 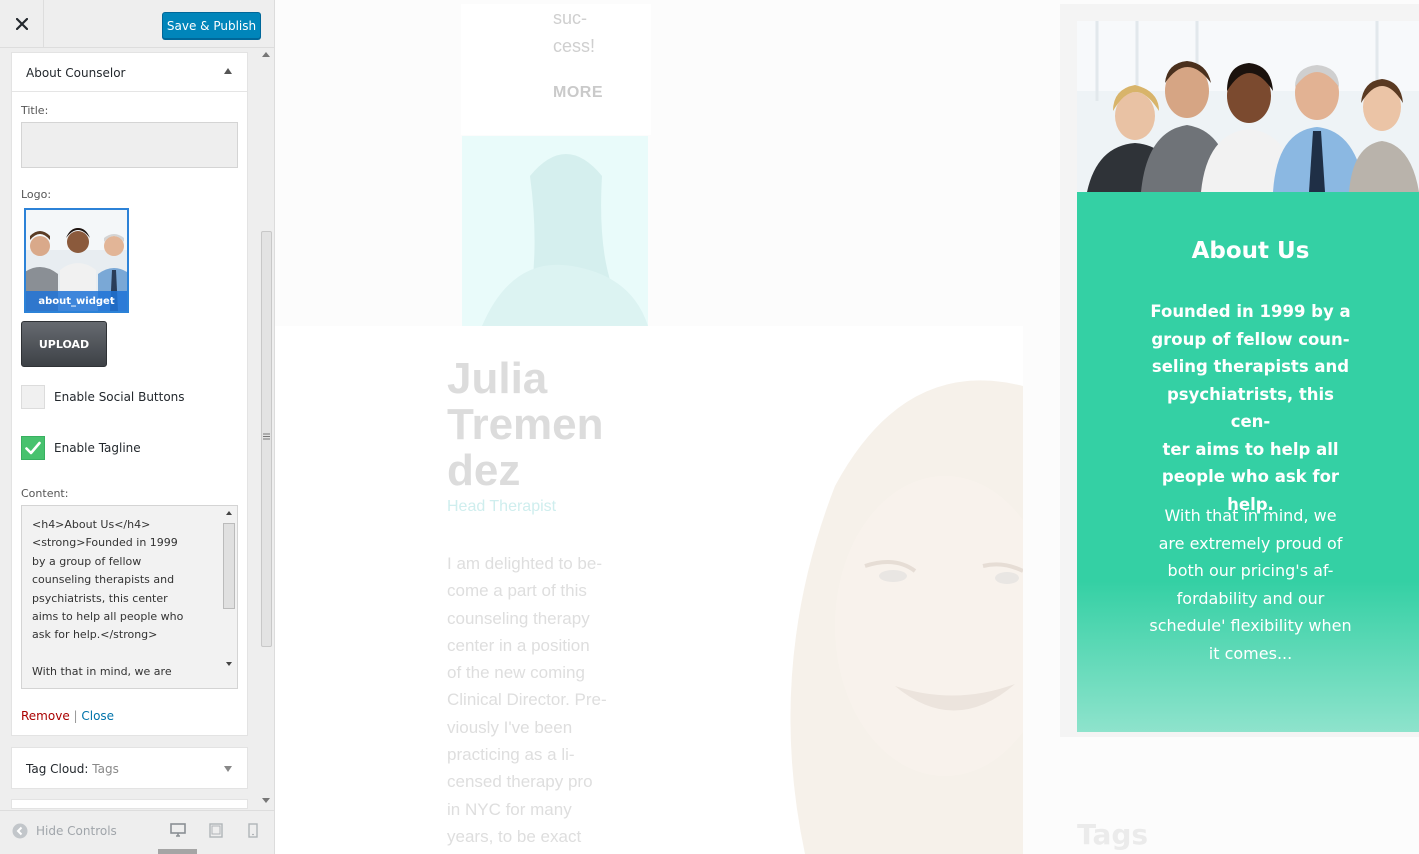 I want to click on content-scroll-thumb, so click(x=229, y=566).